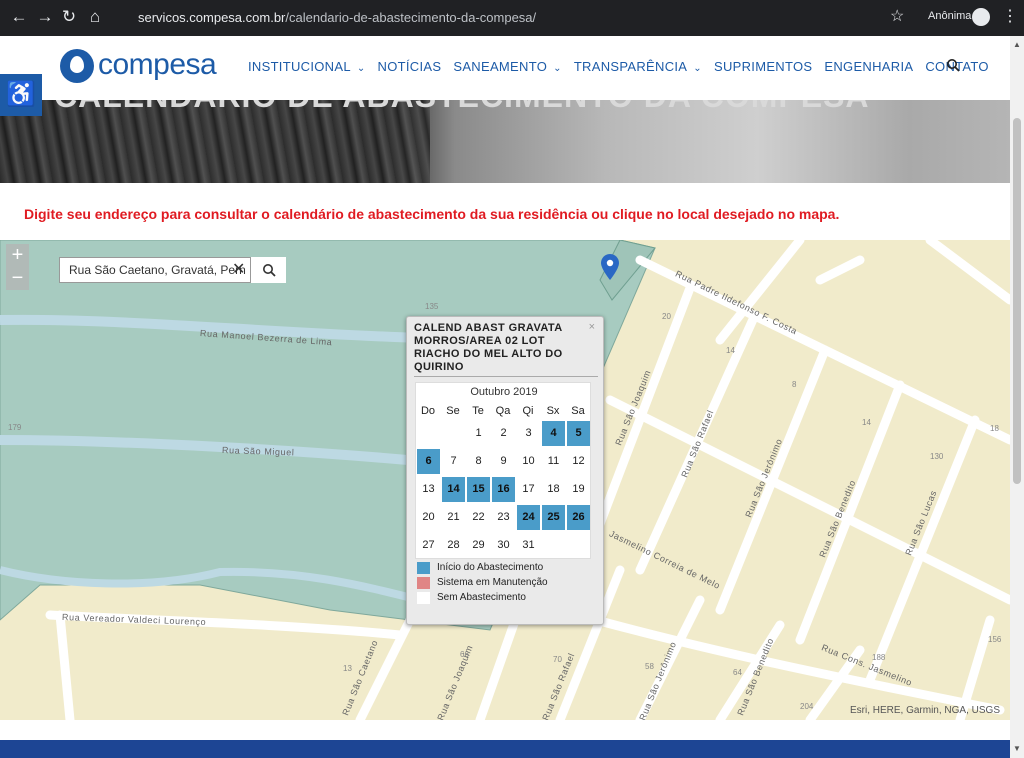 Image resolution: width=1024 pixels, height=758 pixels. Describe the element at coordinates (69, 17) in the screenshot. I see `reload-icon: ↻` at that location.